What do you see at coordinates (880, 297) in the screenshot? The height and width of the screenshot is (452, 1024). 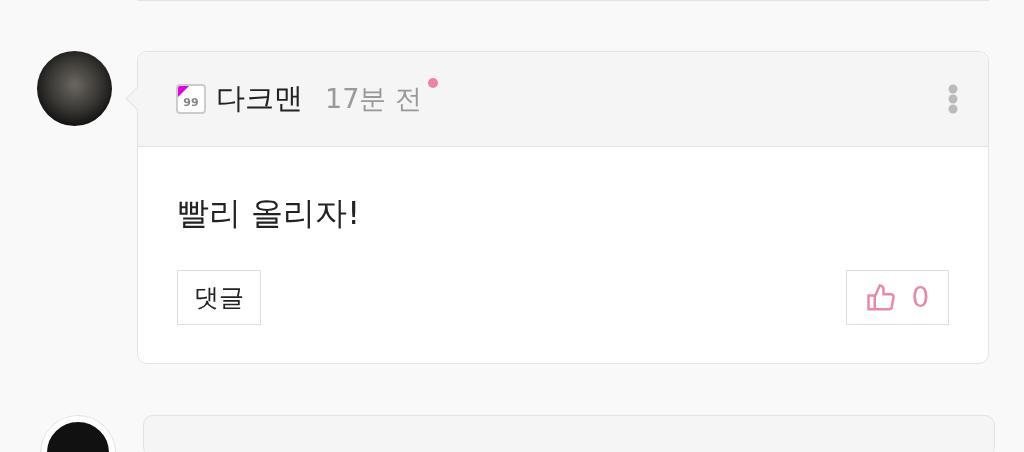 I see `thumbs-up-icon` at bounding box center [880, 297].